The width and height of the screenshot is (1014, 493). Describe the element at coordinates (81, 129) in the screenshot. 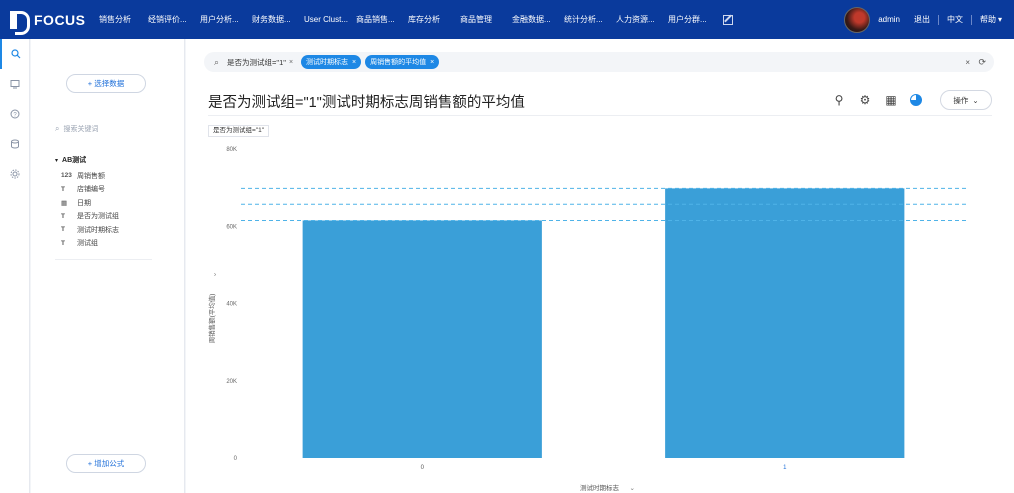

I see `field-search-placeholder: 搜索关键词` at that location.